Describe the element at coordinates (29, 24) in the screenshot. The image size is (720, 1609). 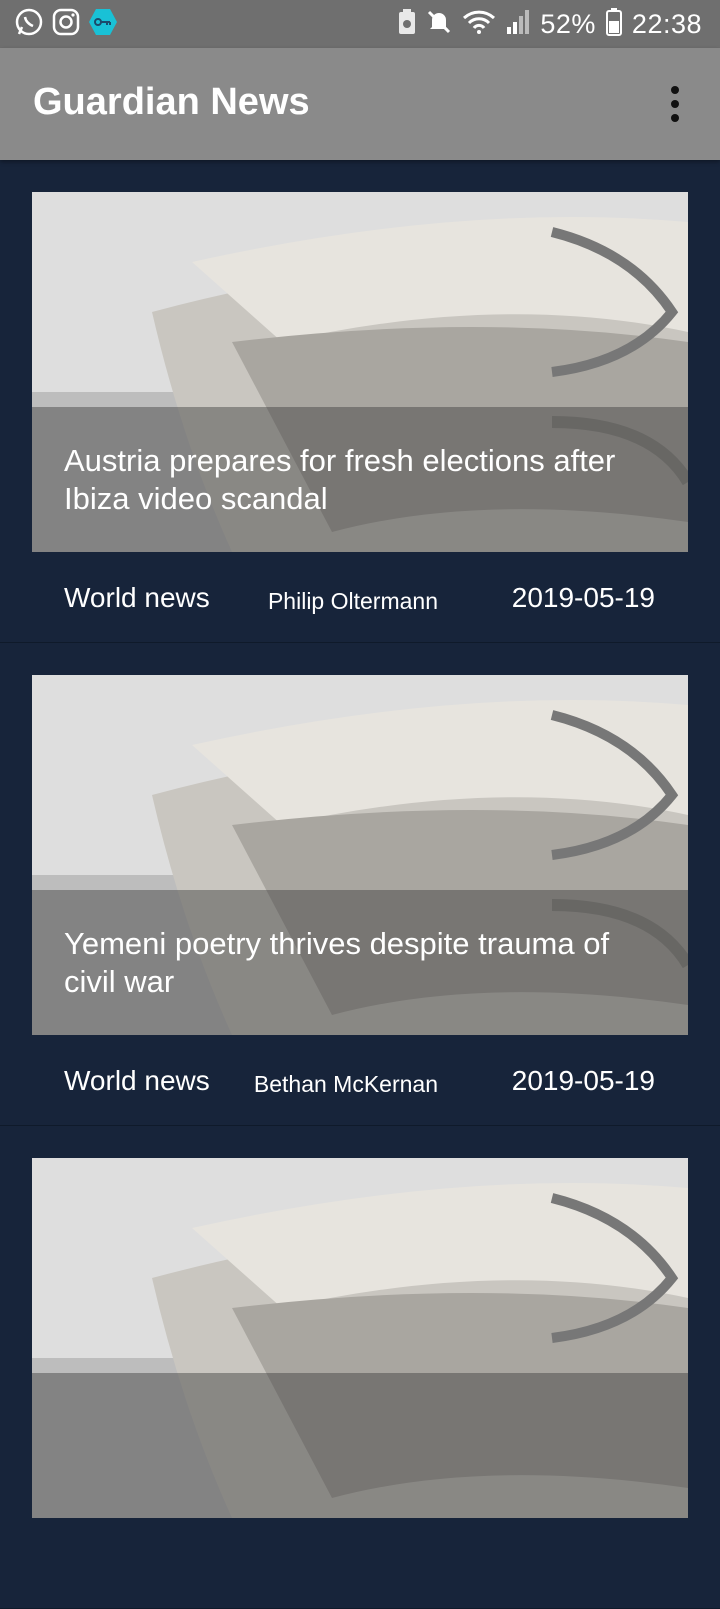
I see `whatsapp-icon` at that location.